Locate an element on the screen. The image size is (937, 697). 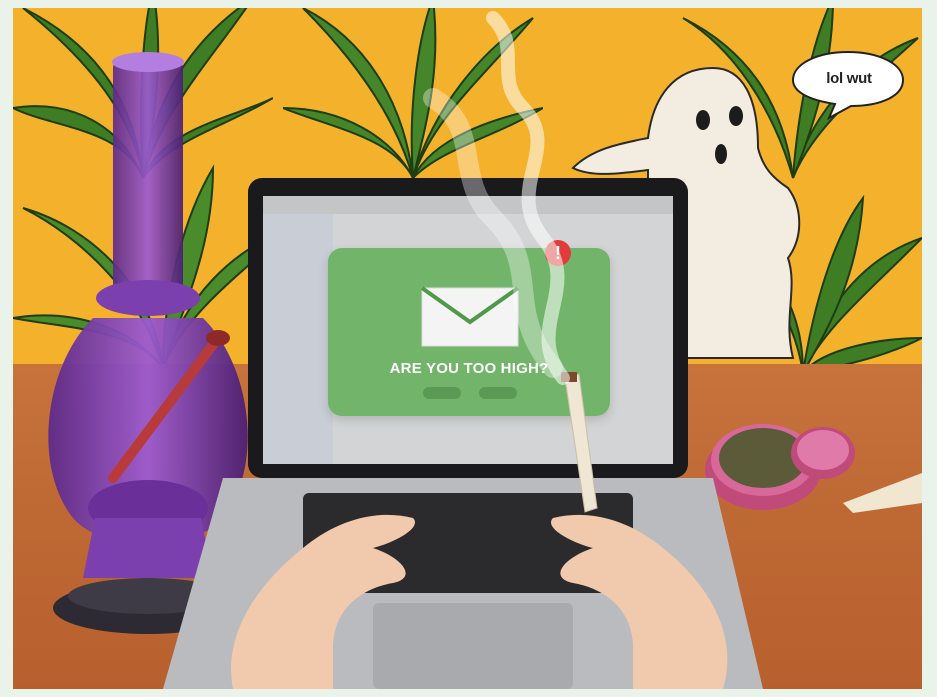
rolling-paper is located at coordinates (882, 493).